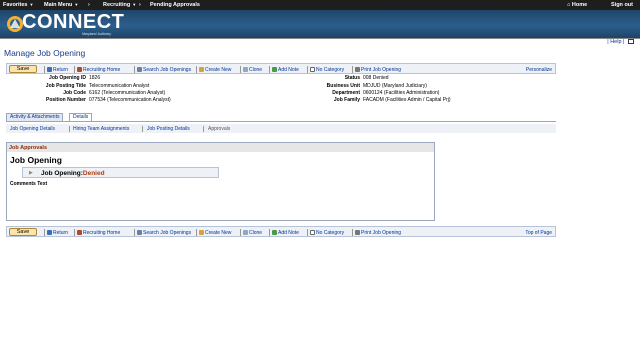  What do you see at coordinates (36, 160) in the screenshot?
I see `job-opening-heading: Job Opening` at bounding box center [36, 160].